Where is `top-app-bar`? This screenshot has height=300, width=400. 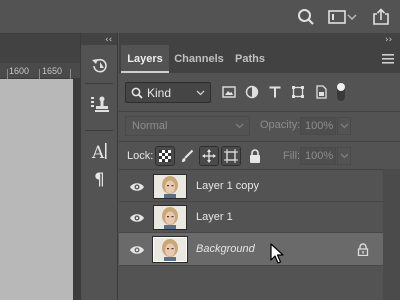 top-app-bar is located at coordinates (200, 16).